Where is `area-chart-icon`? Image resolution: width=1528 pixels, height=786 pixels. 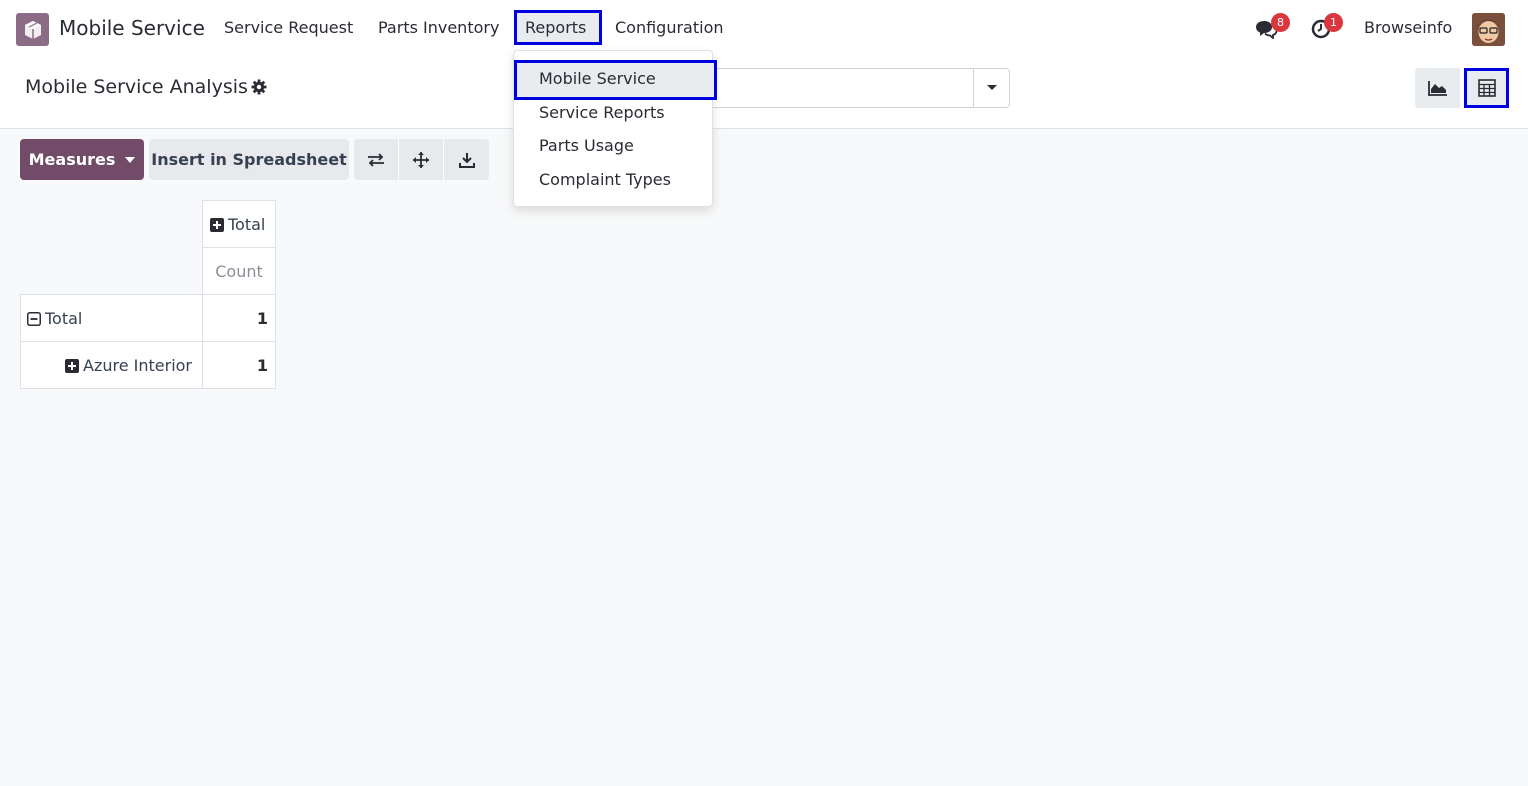 area-chart-icon is located at coordinates (1437, 88).